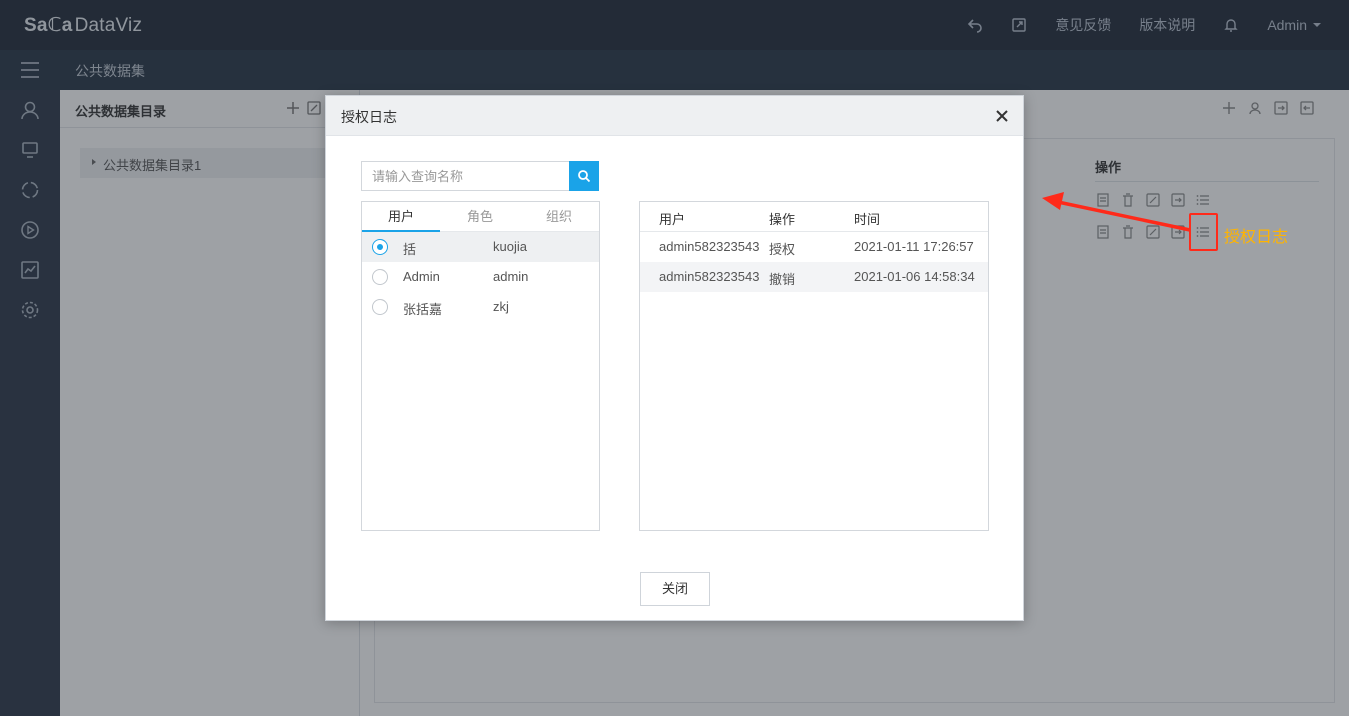  I want to click on column-header-action: 操作, so click(782, 219).